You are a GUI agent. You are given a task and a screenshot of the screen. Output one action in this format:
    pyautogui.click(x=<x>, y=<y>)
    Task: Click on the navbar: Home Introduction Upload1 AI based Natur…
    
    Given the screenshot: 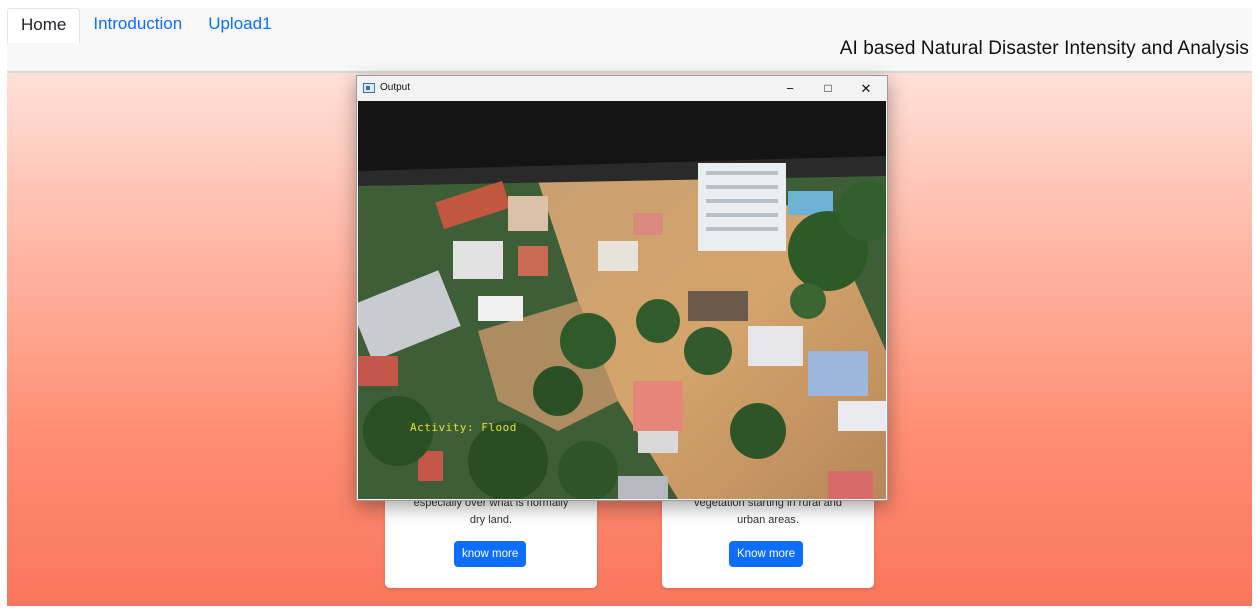 What is the action you would take?
    pyautogui.click(x=629, y=40)
    